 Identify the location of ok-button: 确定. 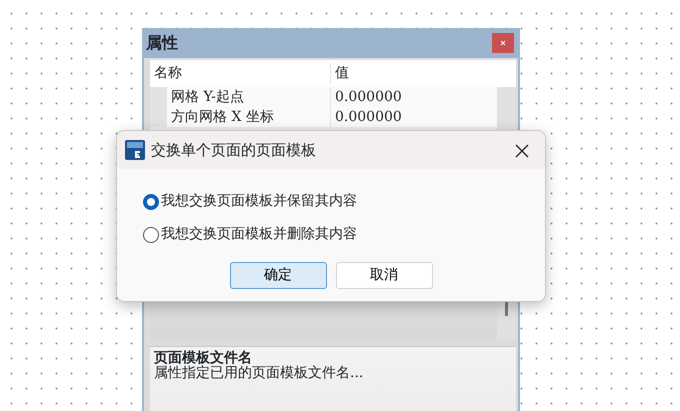
(278, 275).